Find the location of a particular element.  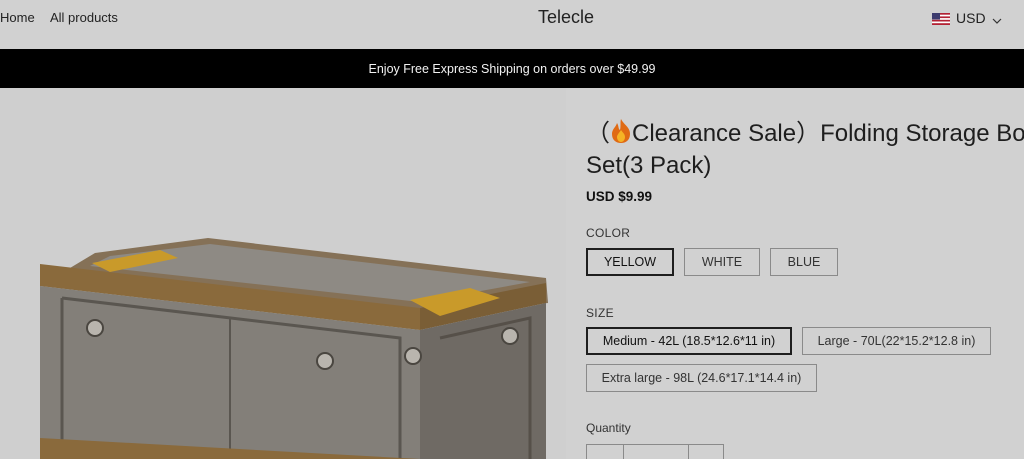

quantity-stepper is located at coordinates (655, 451).